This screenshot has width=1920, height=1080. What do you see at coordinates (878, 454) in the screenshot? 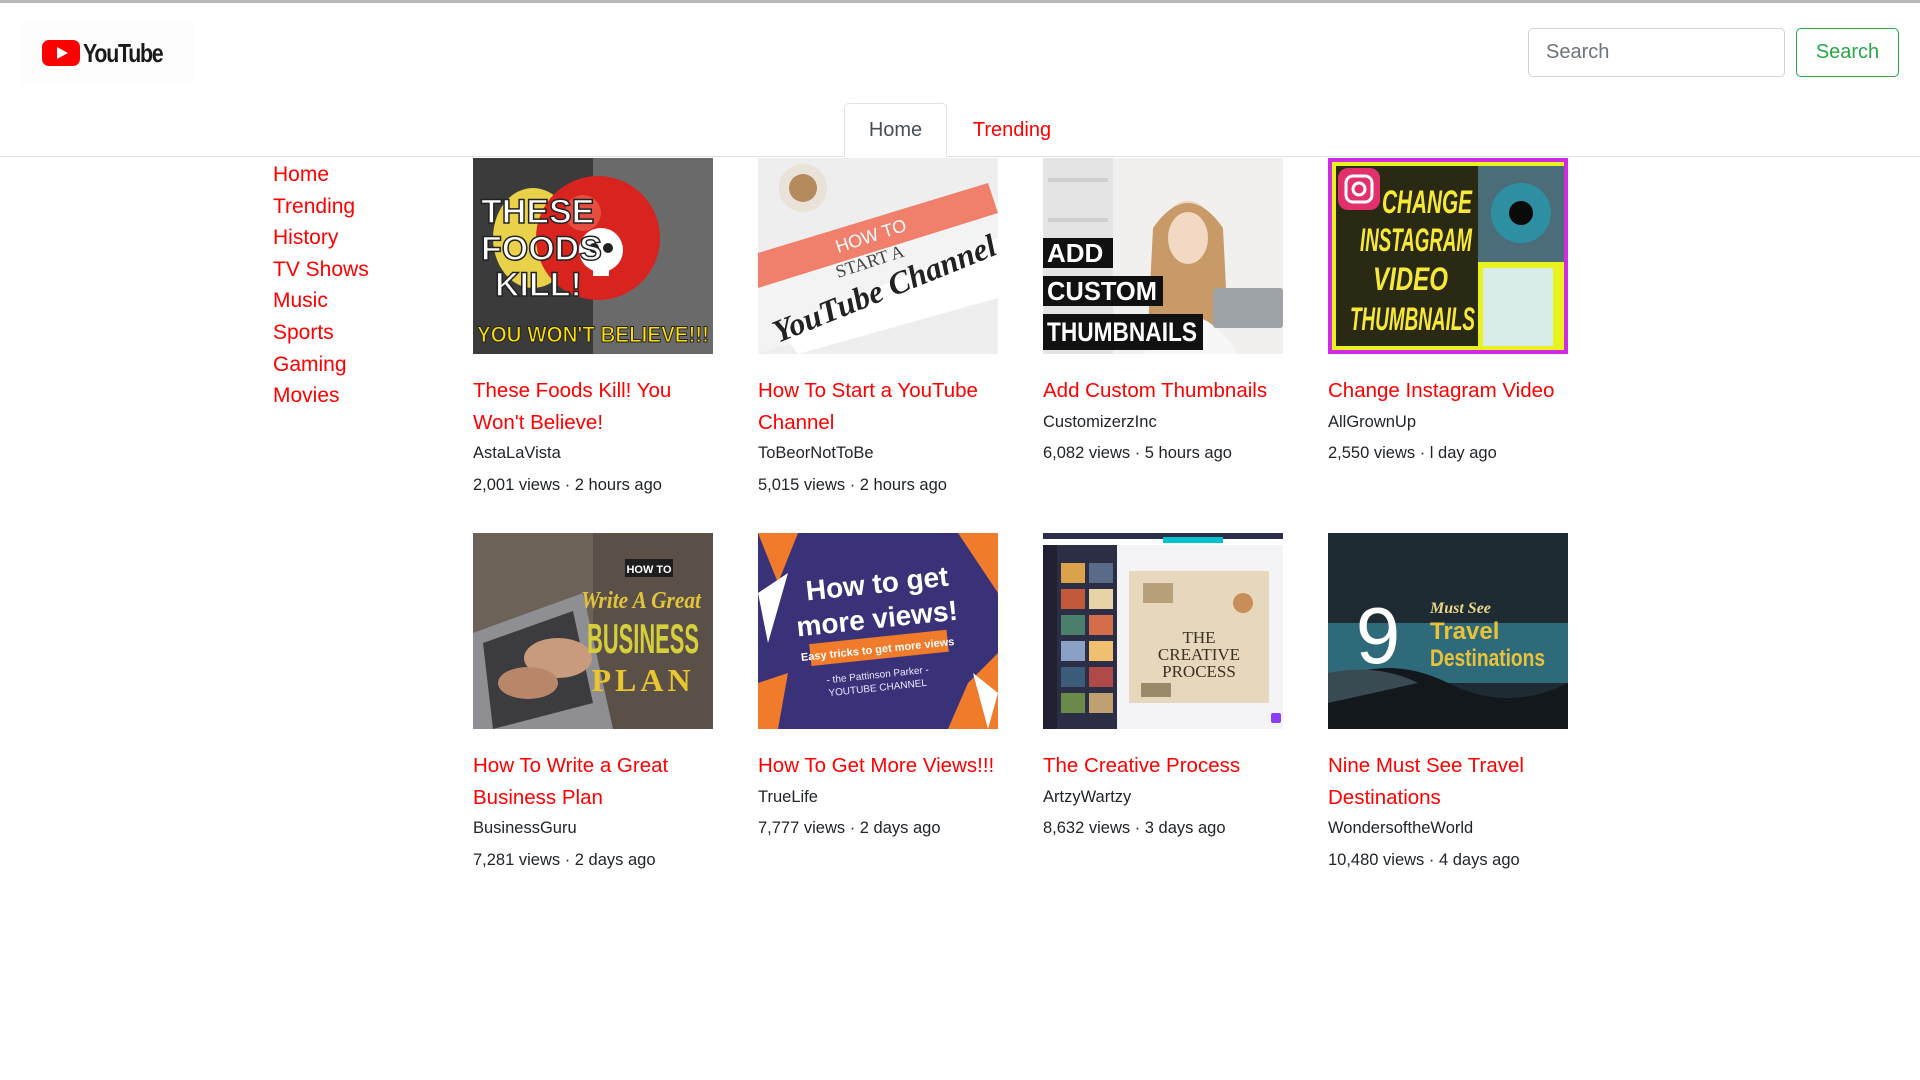
I see `channel-name: ToBeorNotToBe` at bounding box center [878, 454].